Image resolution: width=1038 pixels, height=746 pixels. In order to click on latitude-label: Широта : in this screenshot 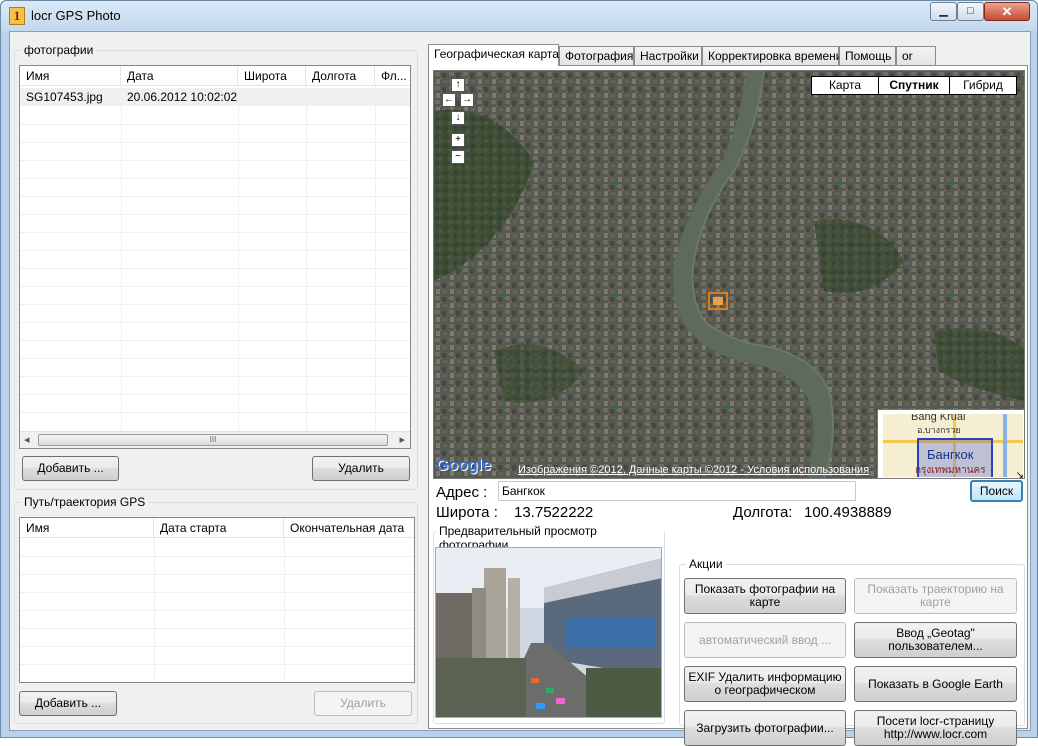, I will do `click(467, 512)`.